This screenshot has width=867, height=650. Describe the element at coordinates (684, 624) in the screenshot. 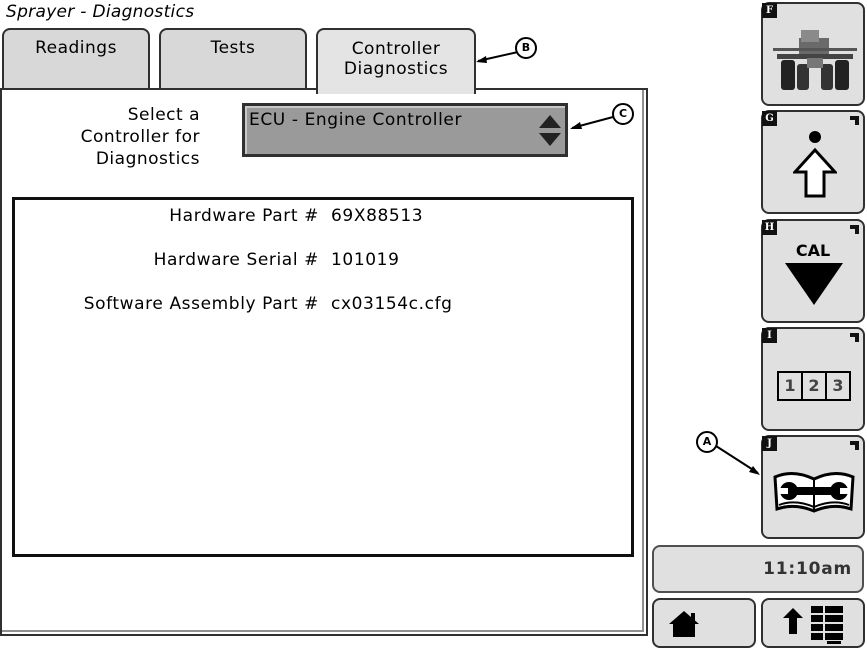

I see `home-icon` at that location.